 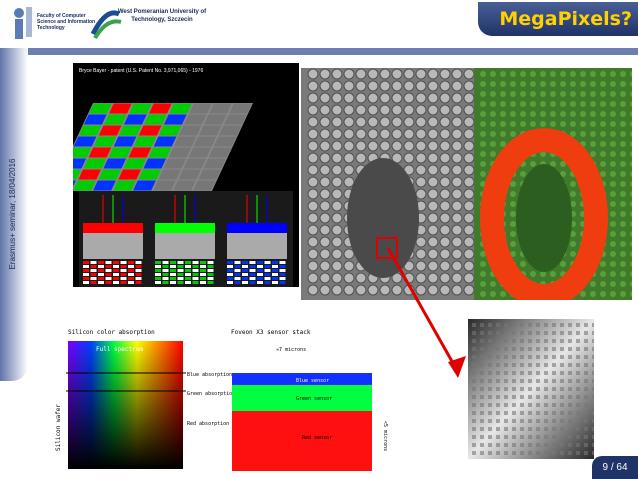 I want to click on faculty-logo, so click(x=21, y=22).